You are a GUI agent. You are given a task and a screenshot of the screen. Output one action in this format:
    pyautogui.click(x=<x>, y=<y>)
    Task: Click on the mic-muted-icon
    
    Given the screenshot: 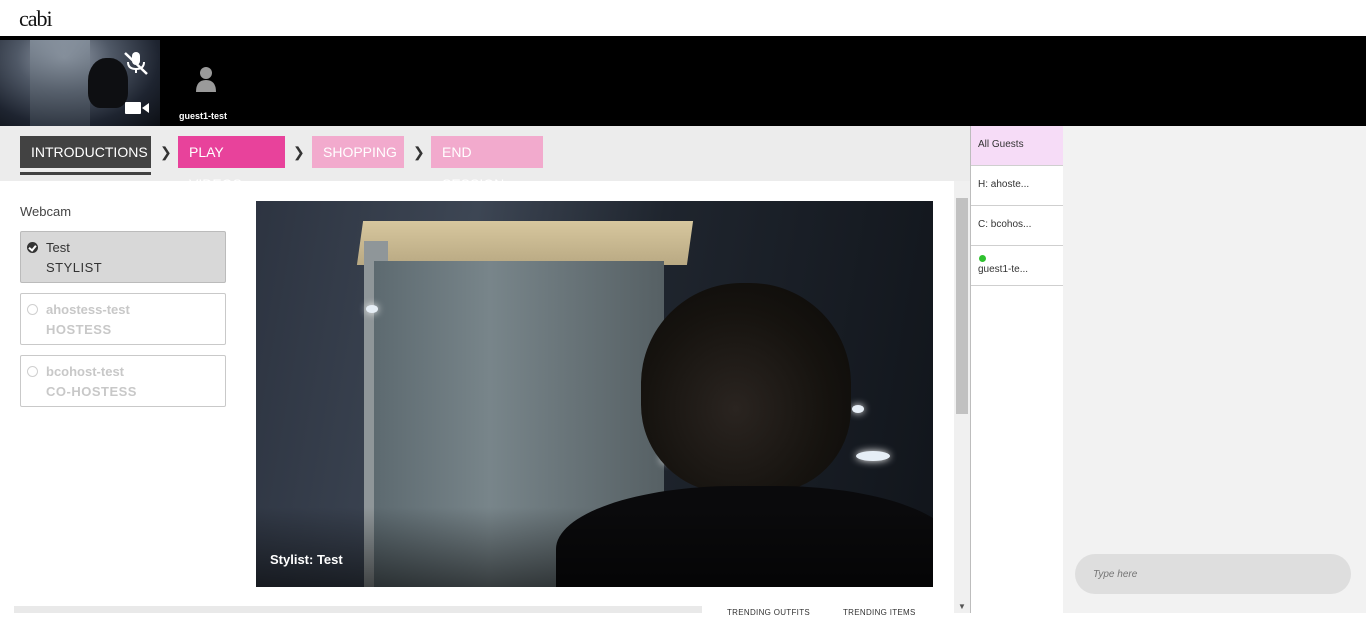 What is the action you would take?
    pyautogui.click(x=136, y=63)
    